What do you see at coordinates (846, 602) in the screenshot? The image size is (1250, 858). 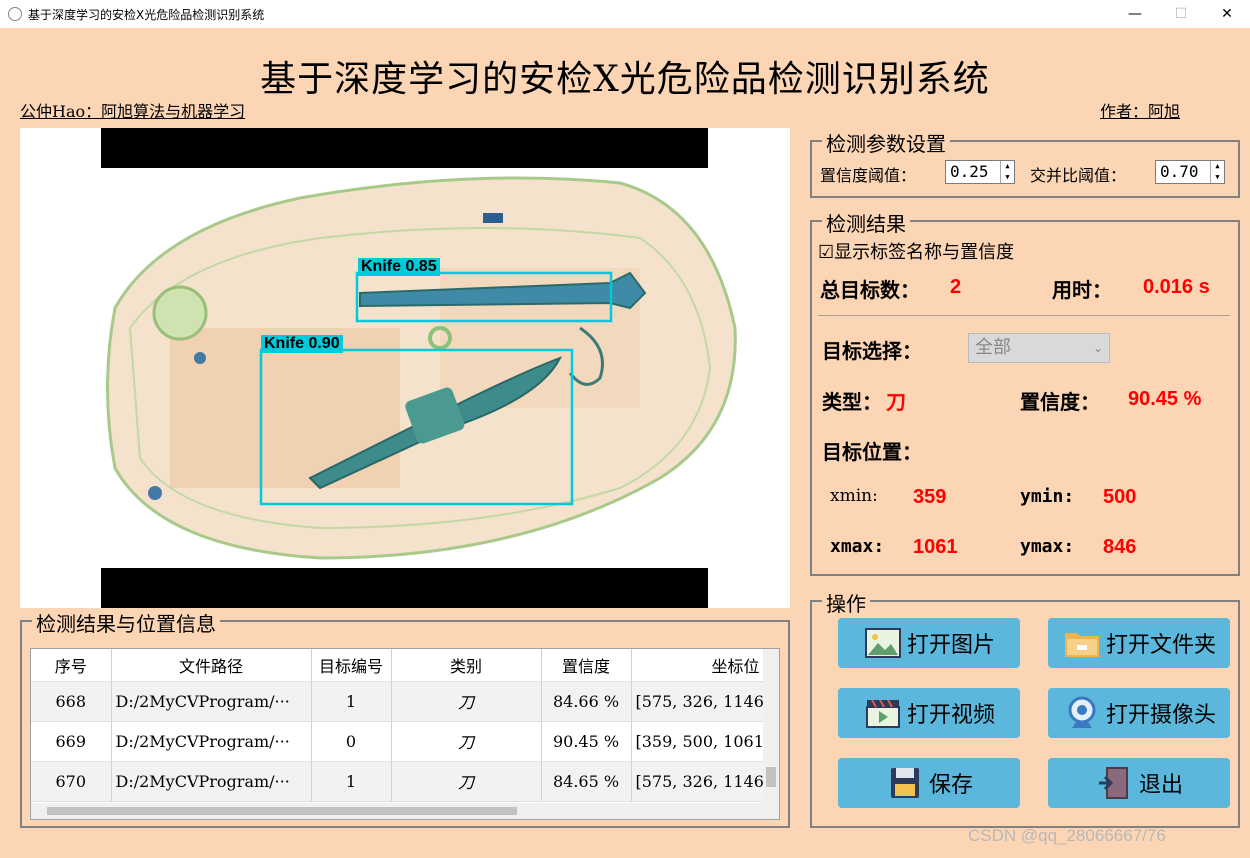 I see `operations-title: 操作` at bounding box center [846, 602].